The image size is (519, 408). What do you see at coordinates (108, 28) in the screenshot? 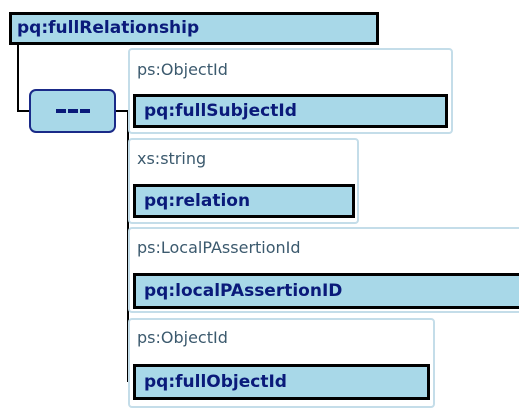
I see `root-element-label: pq:fullRelationship` at bounding box center [108, 28].